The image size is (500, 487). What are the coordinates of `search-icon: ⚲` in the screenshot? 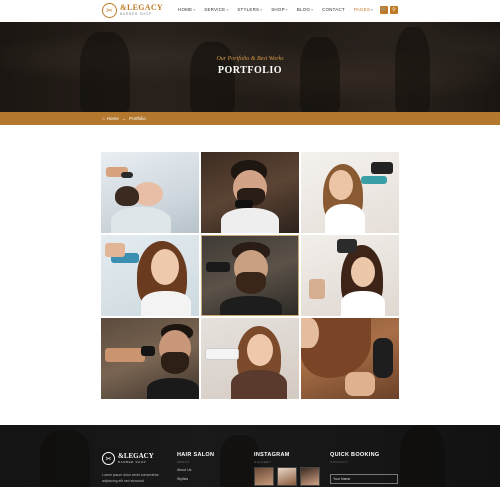 It's located at (394, 10).